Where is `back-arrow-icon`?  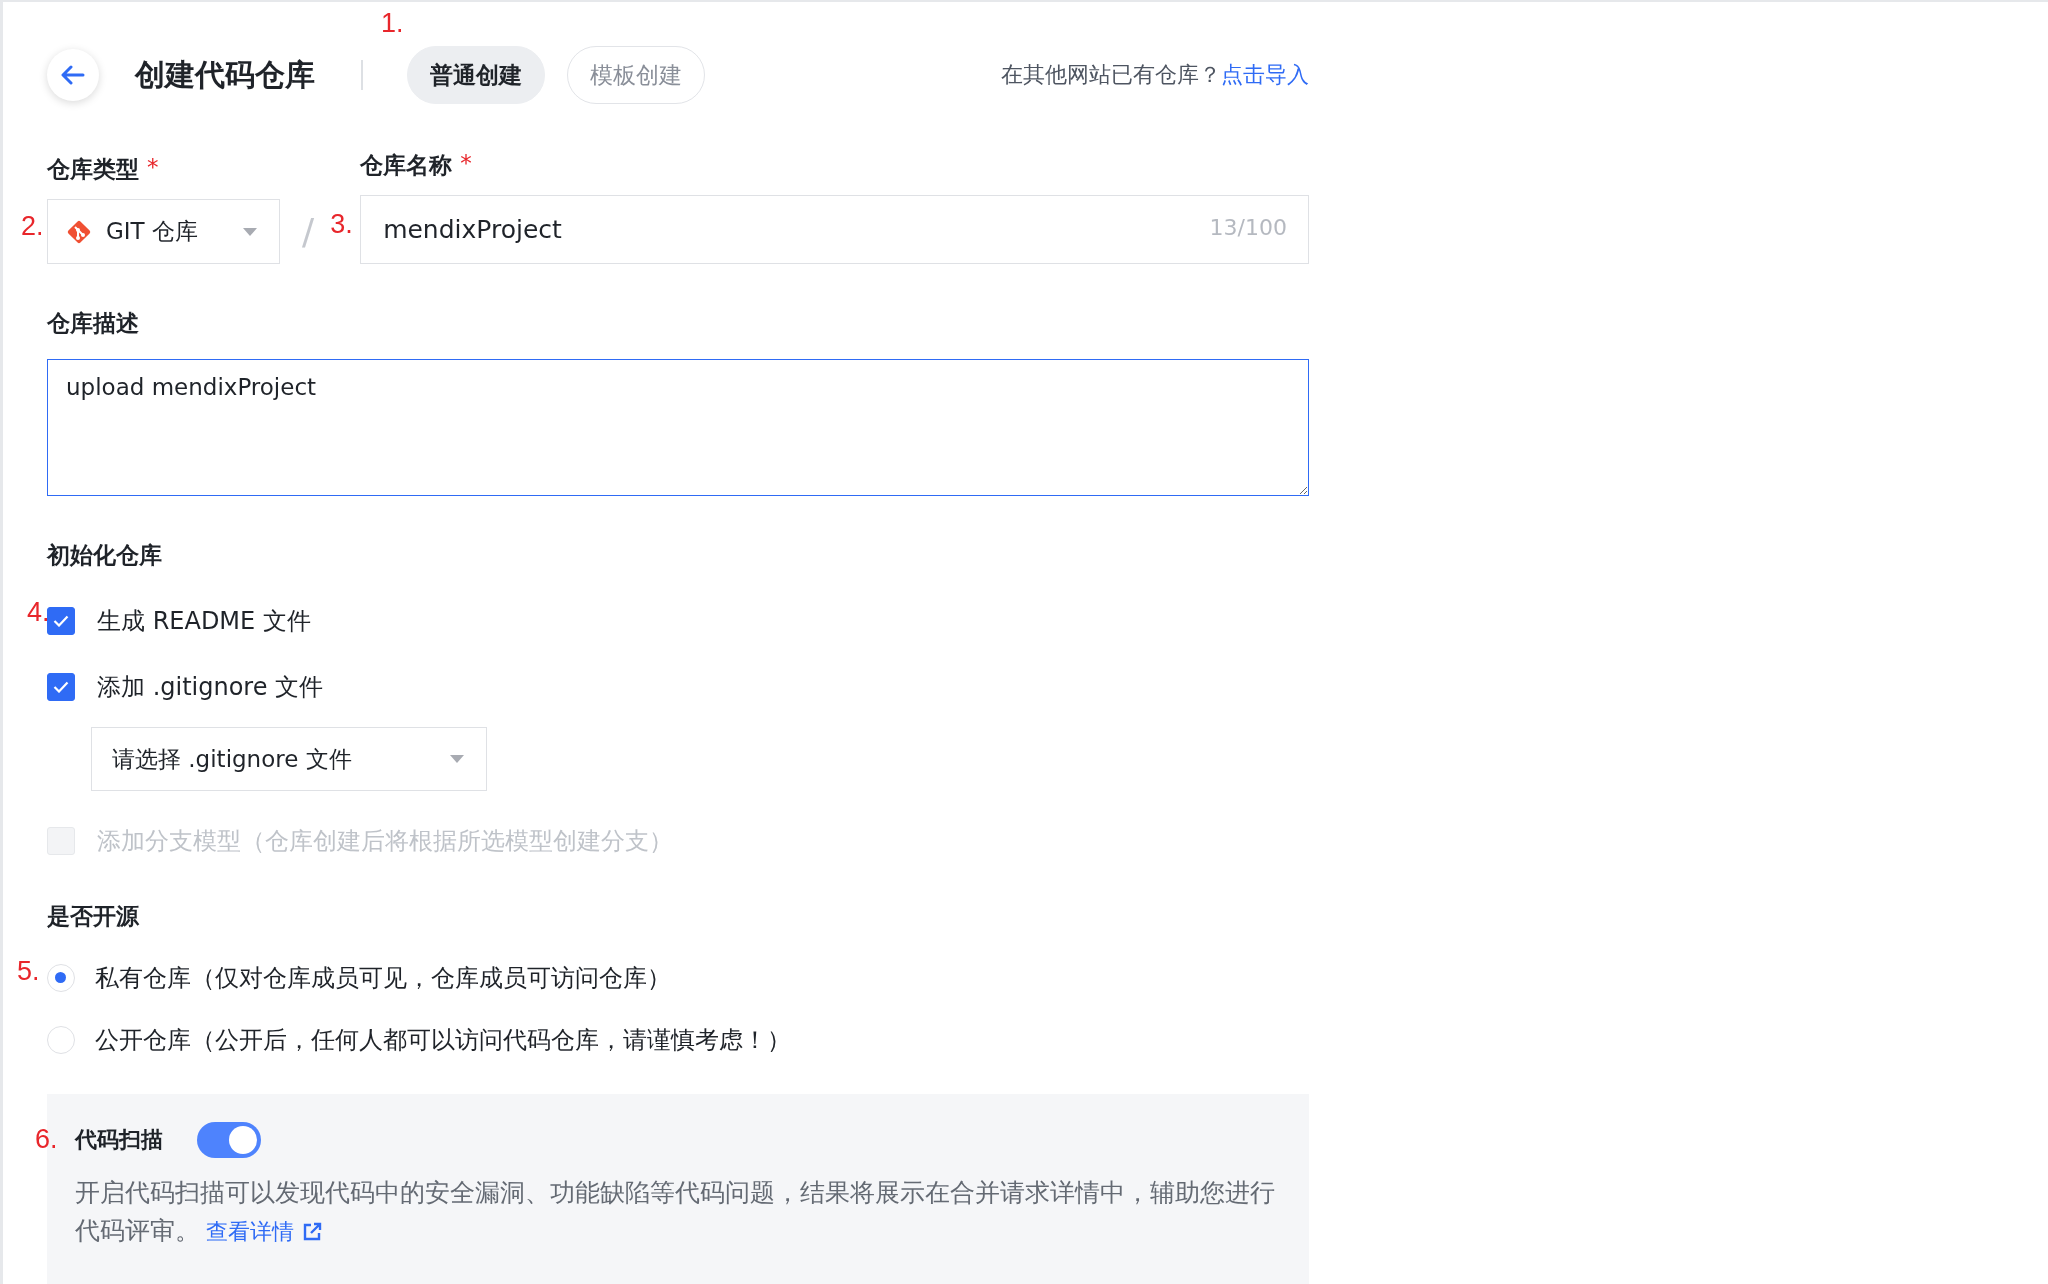 back-arrow-icon is located at coordinates (73, 75).